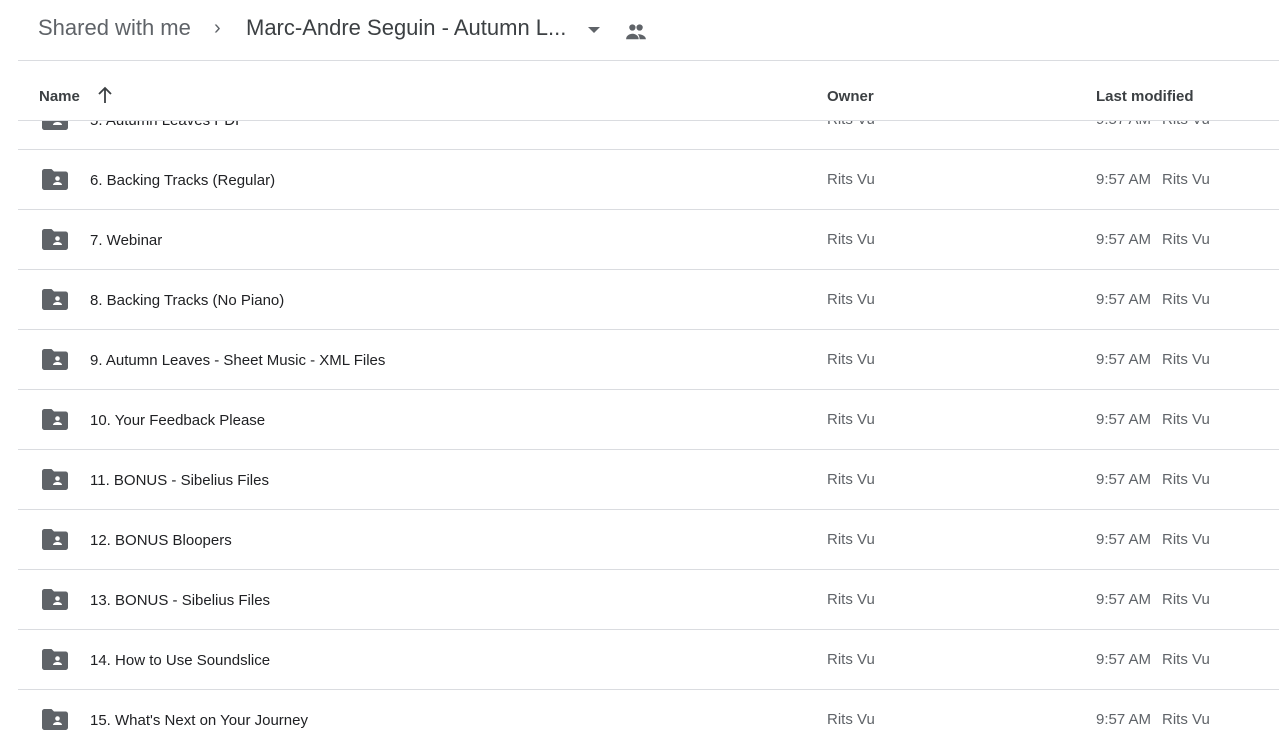  Describe the element at coordinates (850, 96) in the screenshot. I see `column-owner: Owner` at that location.